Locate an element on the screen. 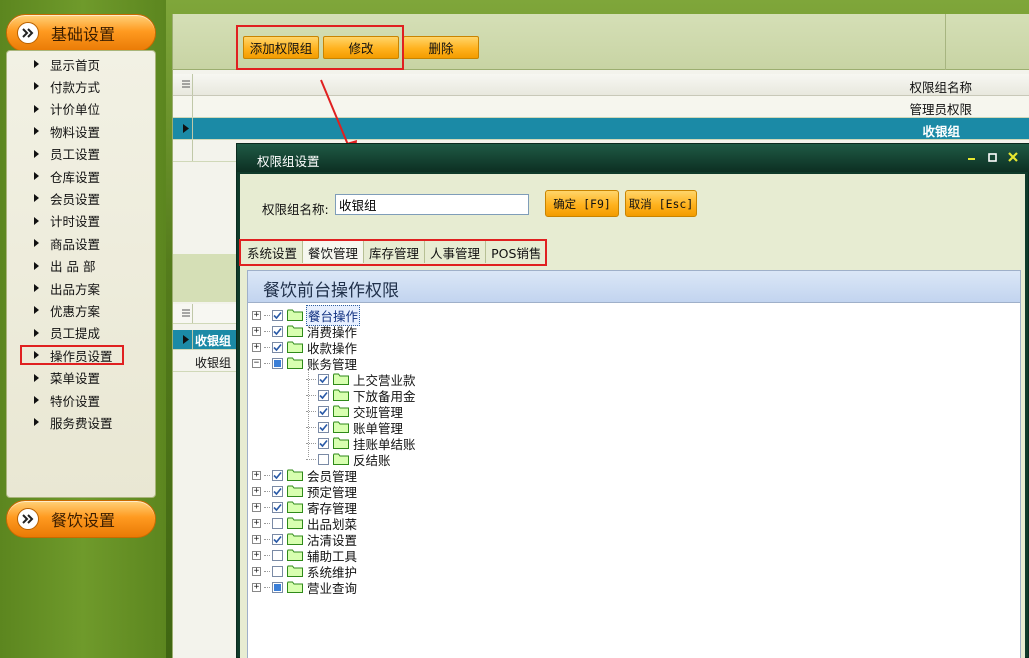  tree-connector is located at coordinates (267, 347).